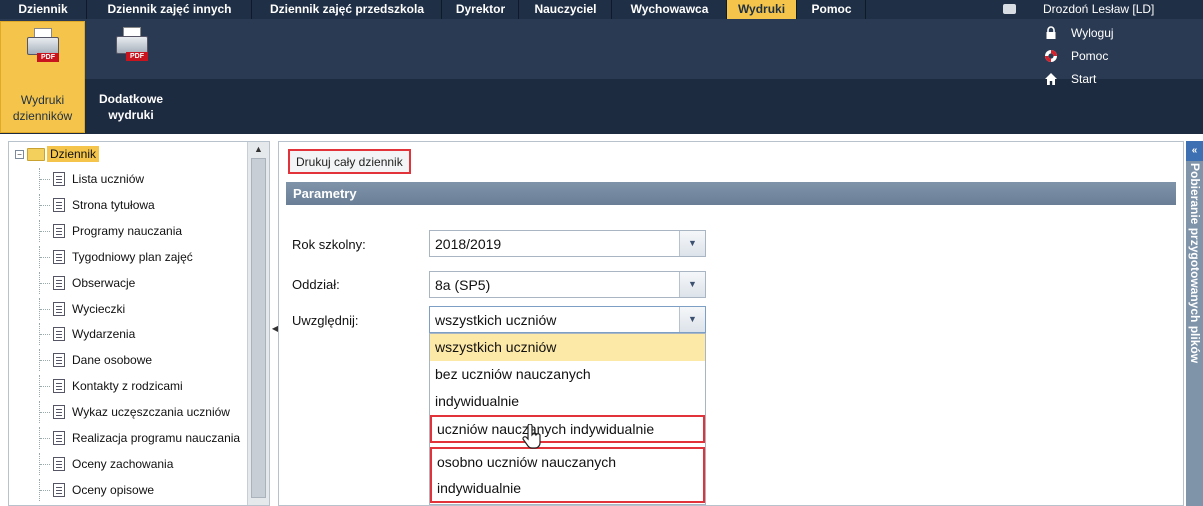 The width and height of the screenshot is (1203, 506). I want to click on tab-dziennik: Dziennik, so click(43, 9).